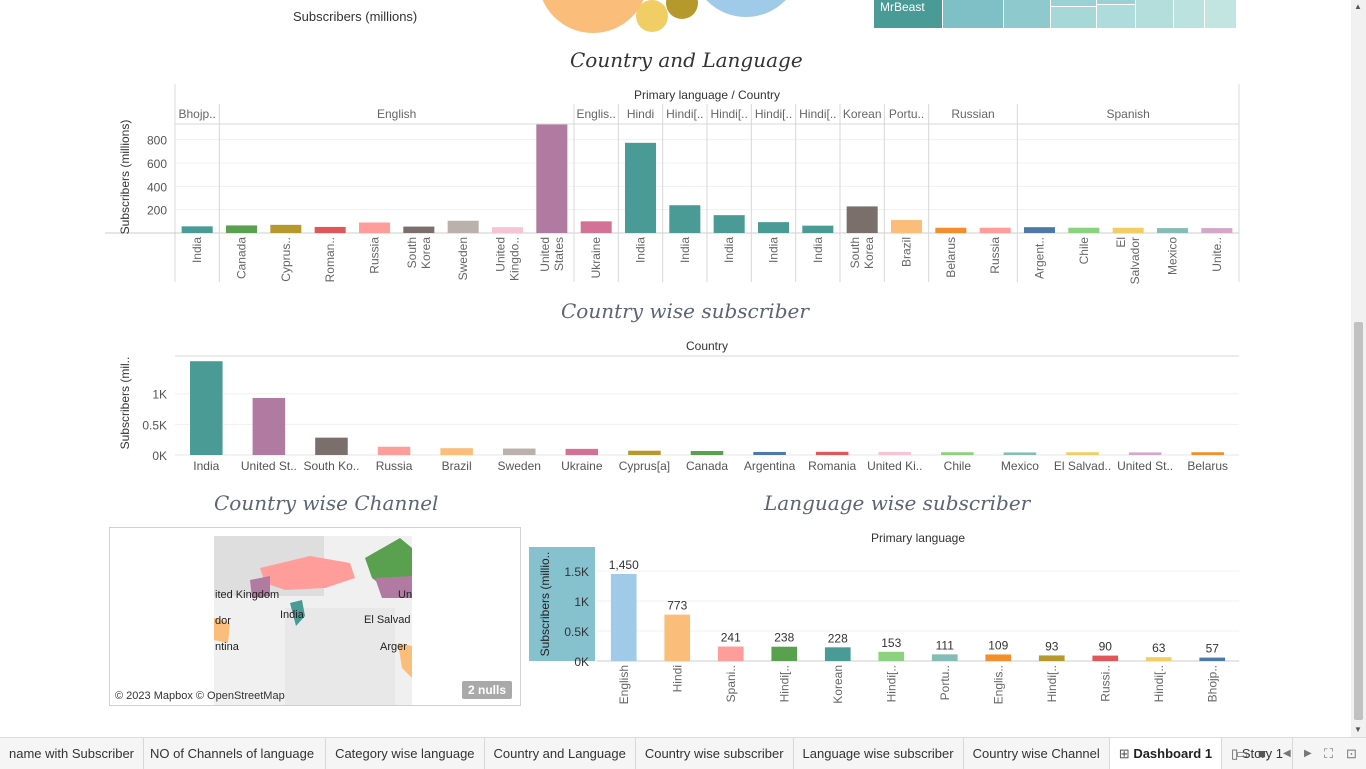 The image size is (1366, 769). What do you see at coordinates (908, 14) in the screenshot?
I see `treemap-cell-mrbeast: MrBeast` at bounding box center [908, 14].